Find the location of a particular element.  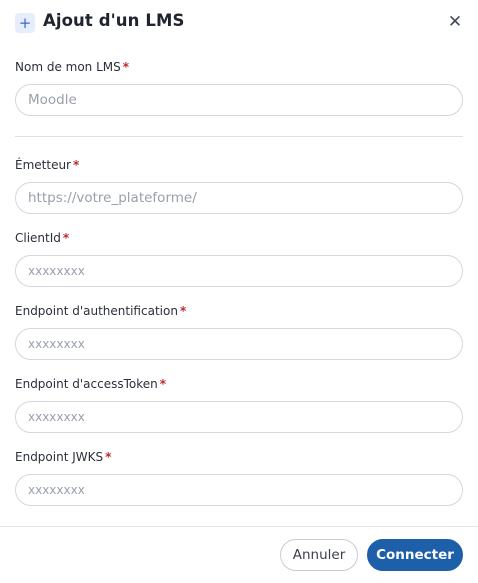

dialog-header: + Ajout d'un LMS ✕ is located at coordinates (239, 23).